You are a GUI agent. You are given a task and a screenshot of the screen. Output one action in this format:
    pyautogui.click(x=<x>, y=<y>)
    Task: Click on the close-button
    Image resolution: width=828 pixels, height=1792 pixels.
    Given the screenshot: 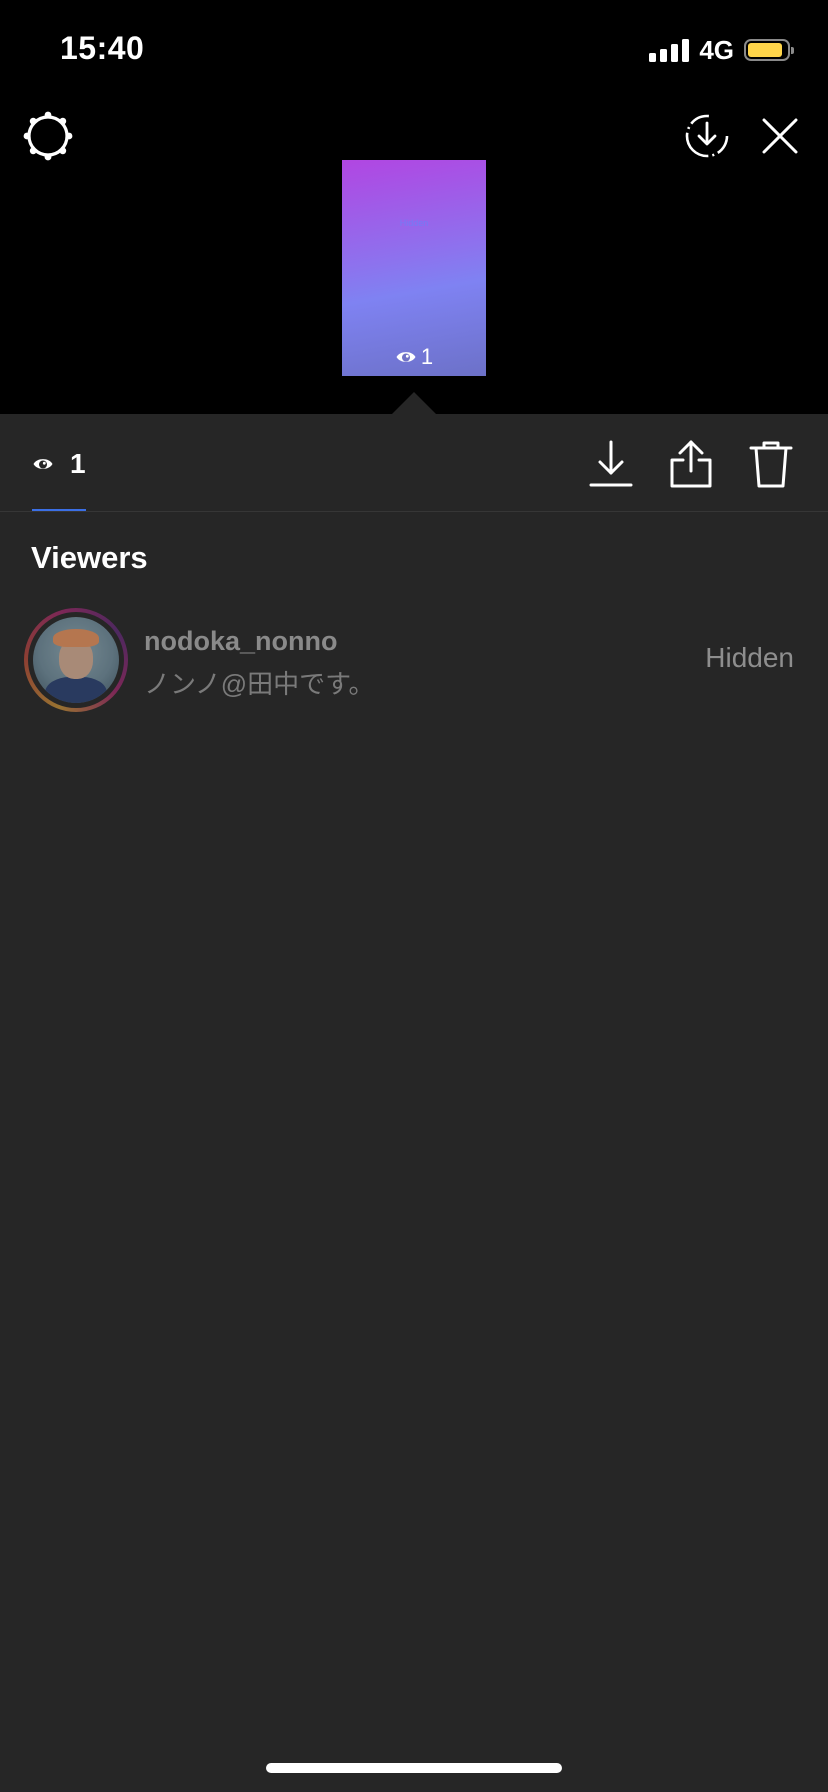 What is the action you would take?
    pyautogui.click(x=780, y=136)
    